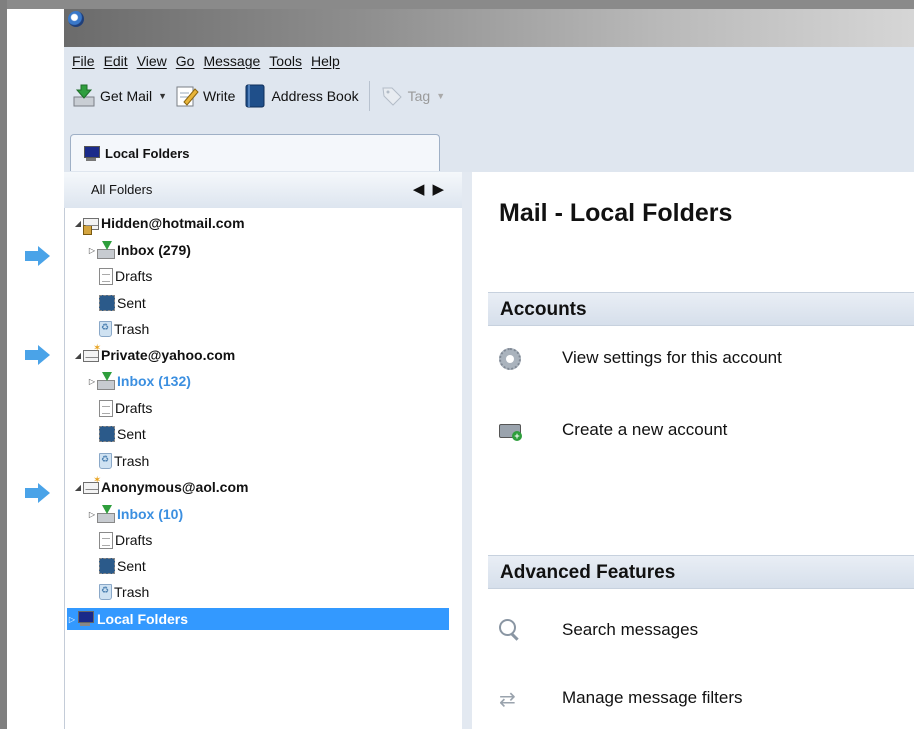 Image resolution: width=914 pixels, height=729 pixels. Describe the element at coordinates (440, 96) in the screenshot. I see `tag-dropdown-icon: ▼` at that location.